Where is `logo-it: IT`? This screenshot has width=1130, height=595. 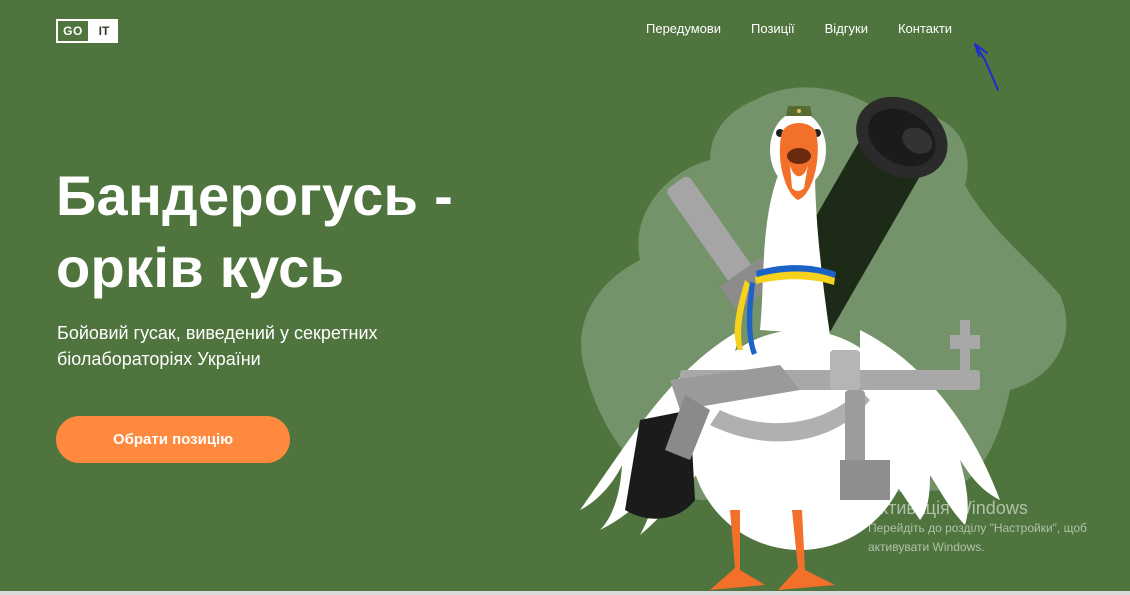
logo-it: IT is located at coordinates (104, 31).